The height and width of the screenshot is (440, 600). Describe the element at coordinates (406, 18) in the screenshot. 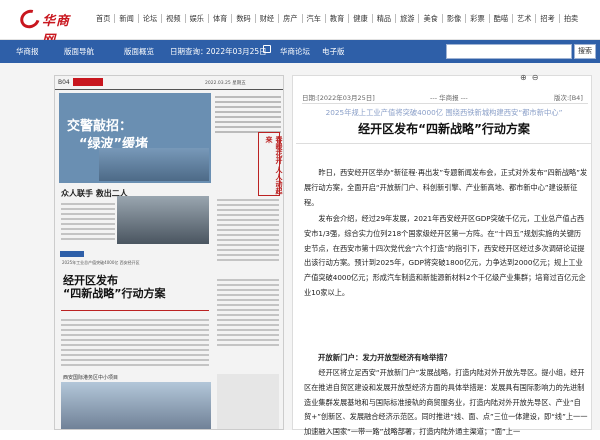

I see `top-nav-item: 旅游` at that location.